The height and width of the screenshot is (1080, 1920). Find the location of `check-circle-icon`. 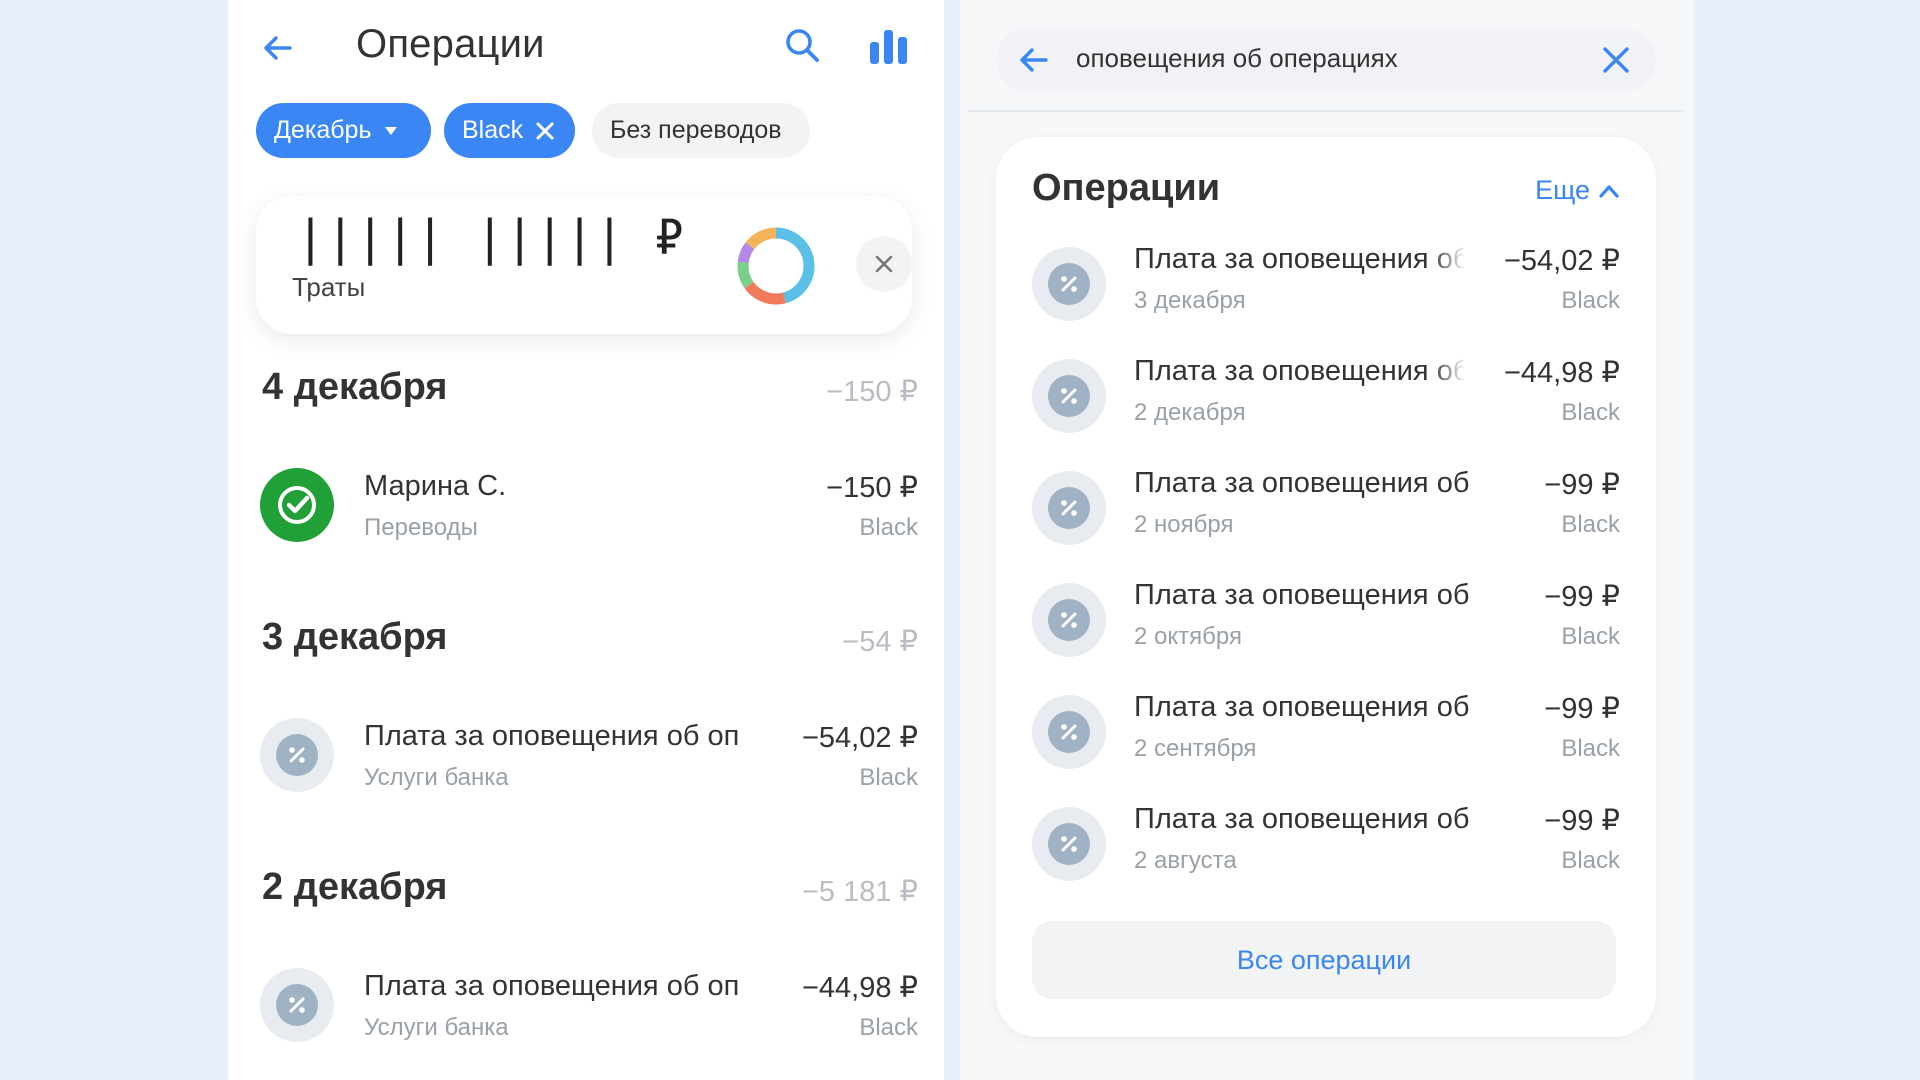

check-circle-icon is located at coordinates (297, 505).